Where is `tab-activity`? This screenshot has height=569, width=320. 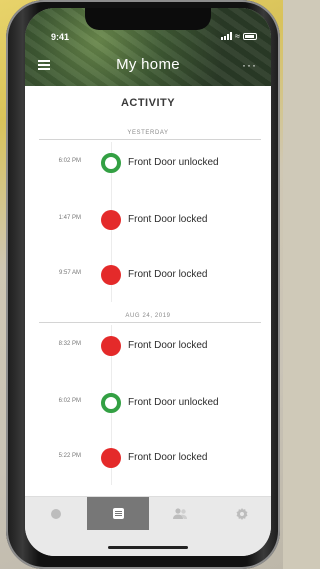
tab-activity is located at coordinates (118, 513).